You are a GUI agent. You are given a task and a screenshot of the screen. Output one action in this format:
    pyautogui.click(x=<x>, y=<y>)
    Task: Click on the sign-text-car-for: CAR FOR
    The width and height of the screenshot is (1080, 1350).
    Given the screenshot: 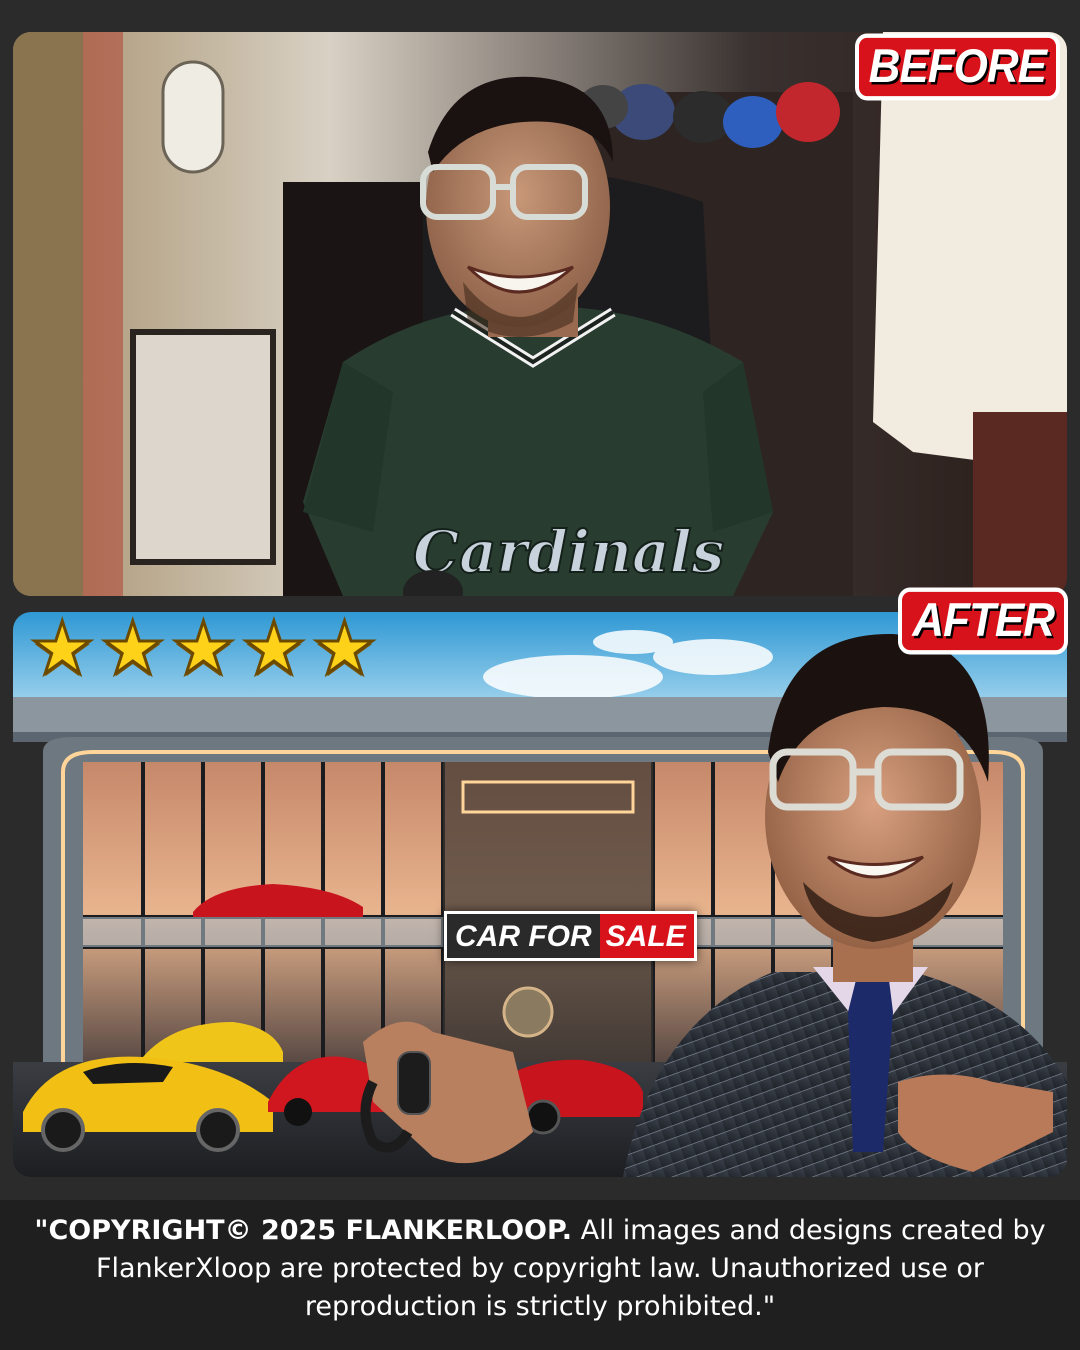 What is the action you would take?
    pyautogui.click(x=523, y=936)
    